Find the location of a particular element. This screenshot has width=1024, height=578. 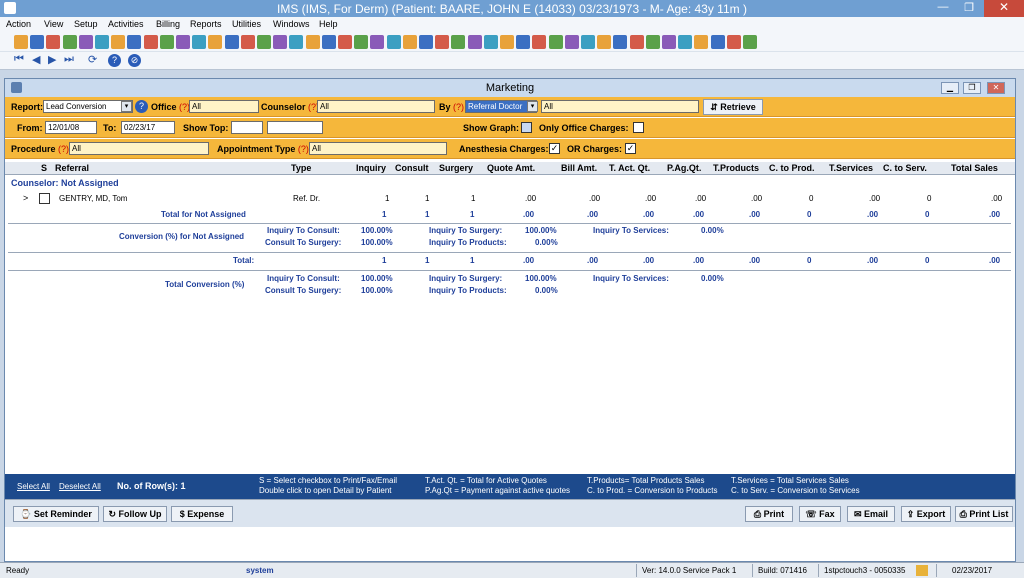

col-c-to-serv: C. to Serv. is located at coordinates (905, 168).